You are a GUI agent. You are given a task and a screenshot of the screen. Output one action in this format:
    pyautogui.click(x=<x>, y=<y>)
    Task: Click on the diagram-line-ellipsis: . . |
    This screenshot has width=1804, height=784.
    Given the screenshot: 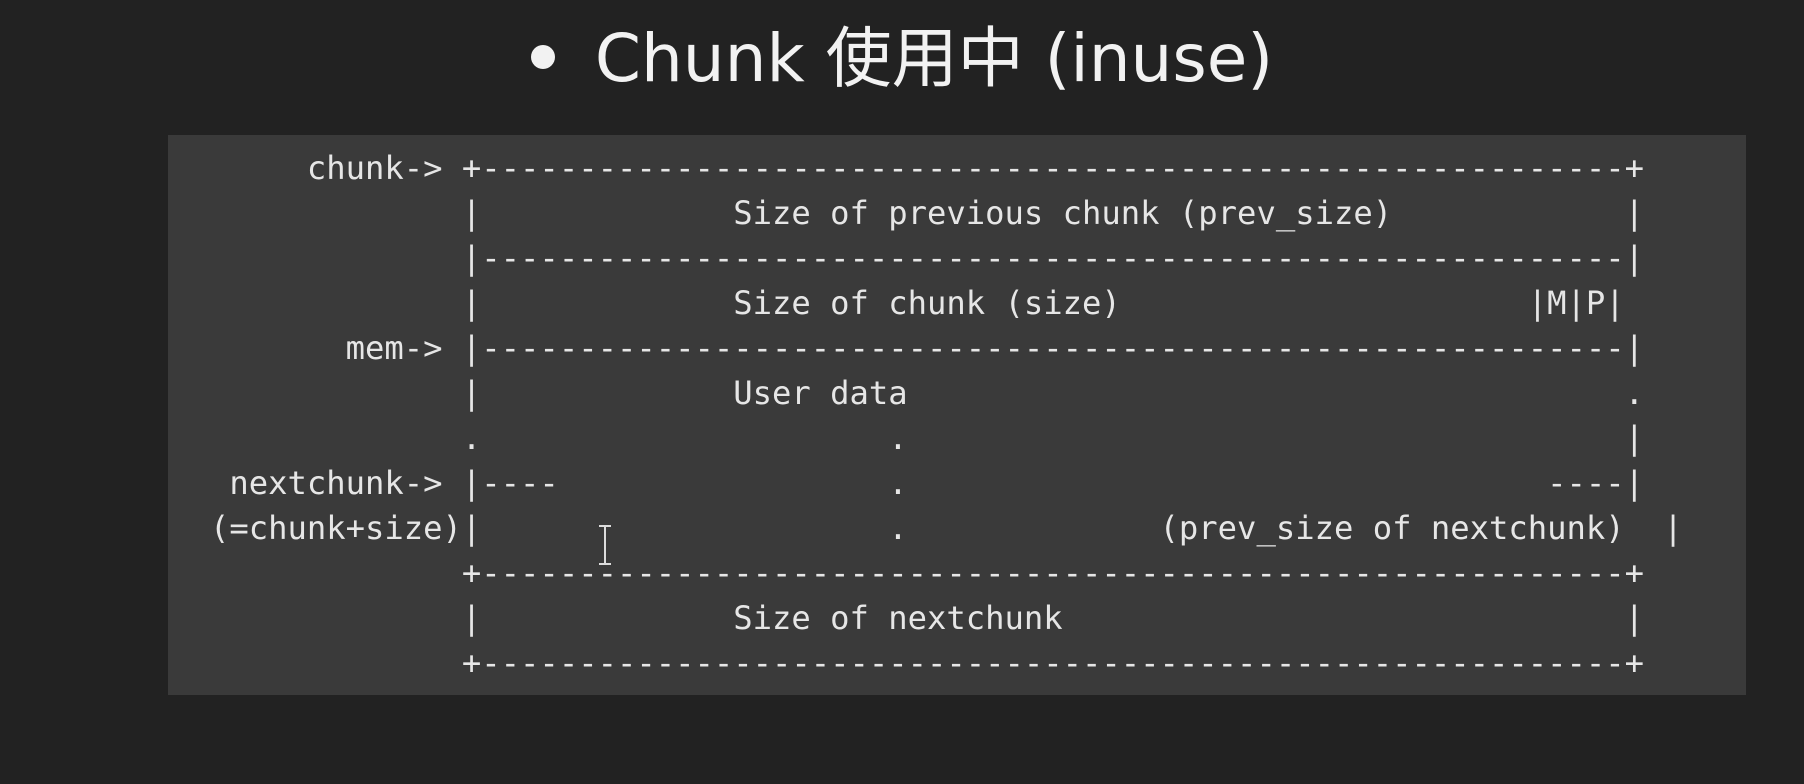 What is the action you would take?
    pyautogui.click(x=927, y=438)
    